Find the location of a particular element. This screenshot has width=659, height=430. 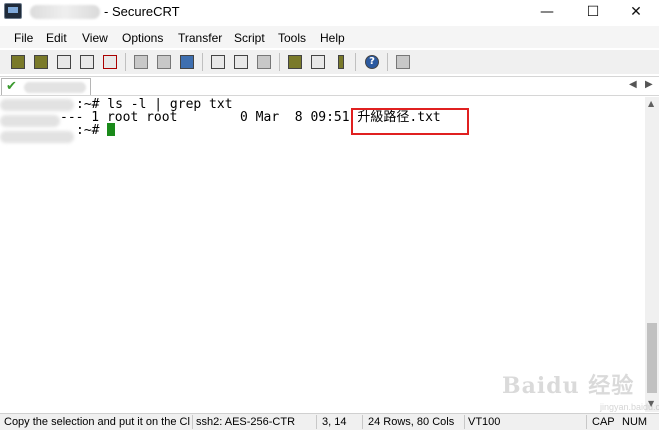

terminal-cursor is located at coordinates (111, 129).